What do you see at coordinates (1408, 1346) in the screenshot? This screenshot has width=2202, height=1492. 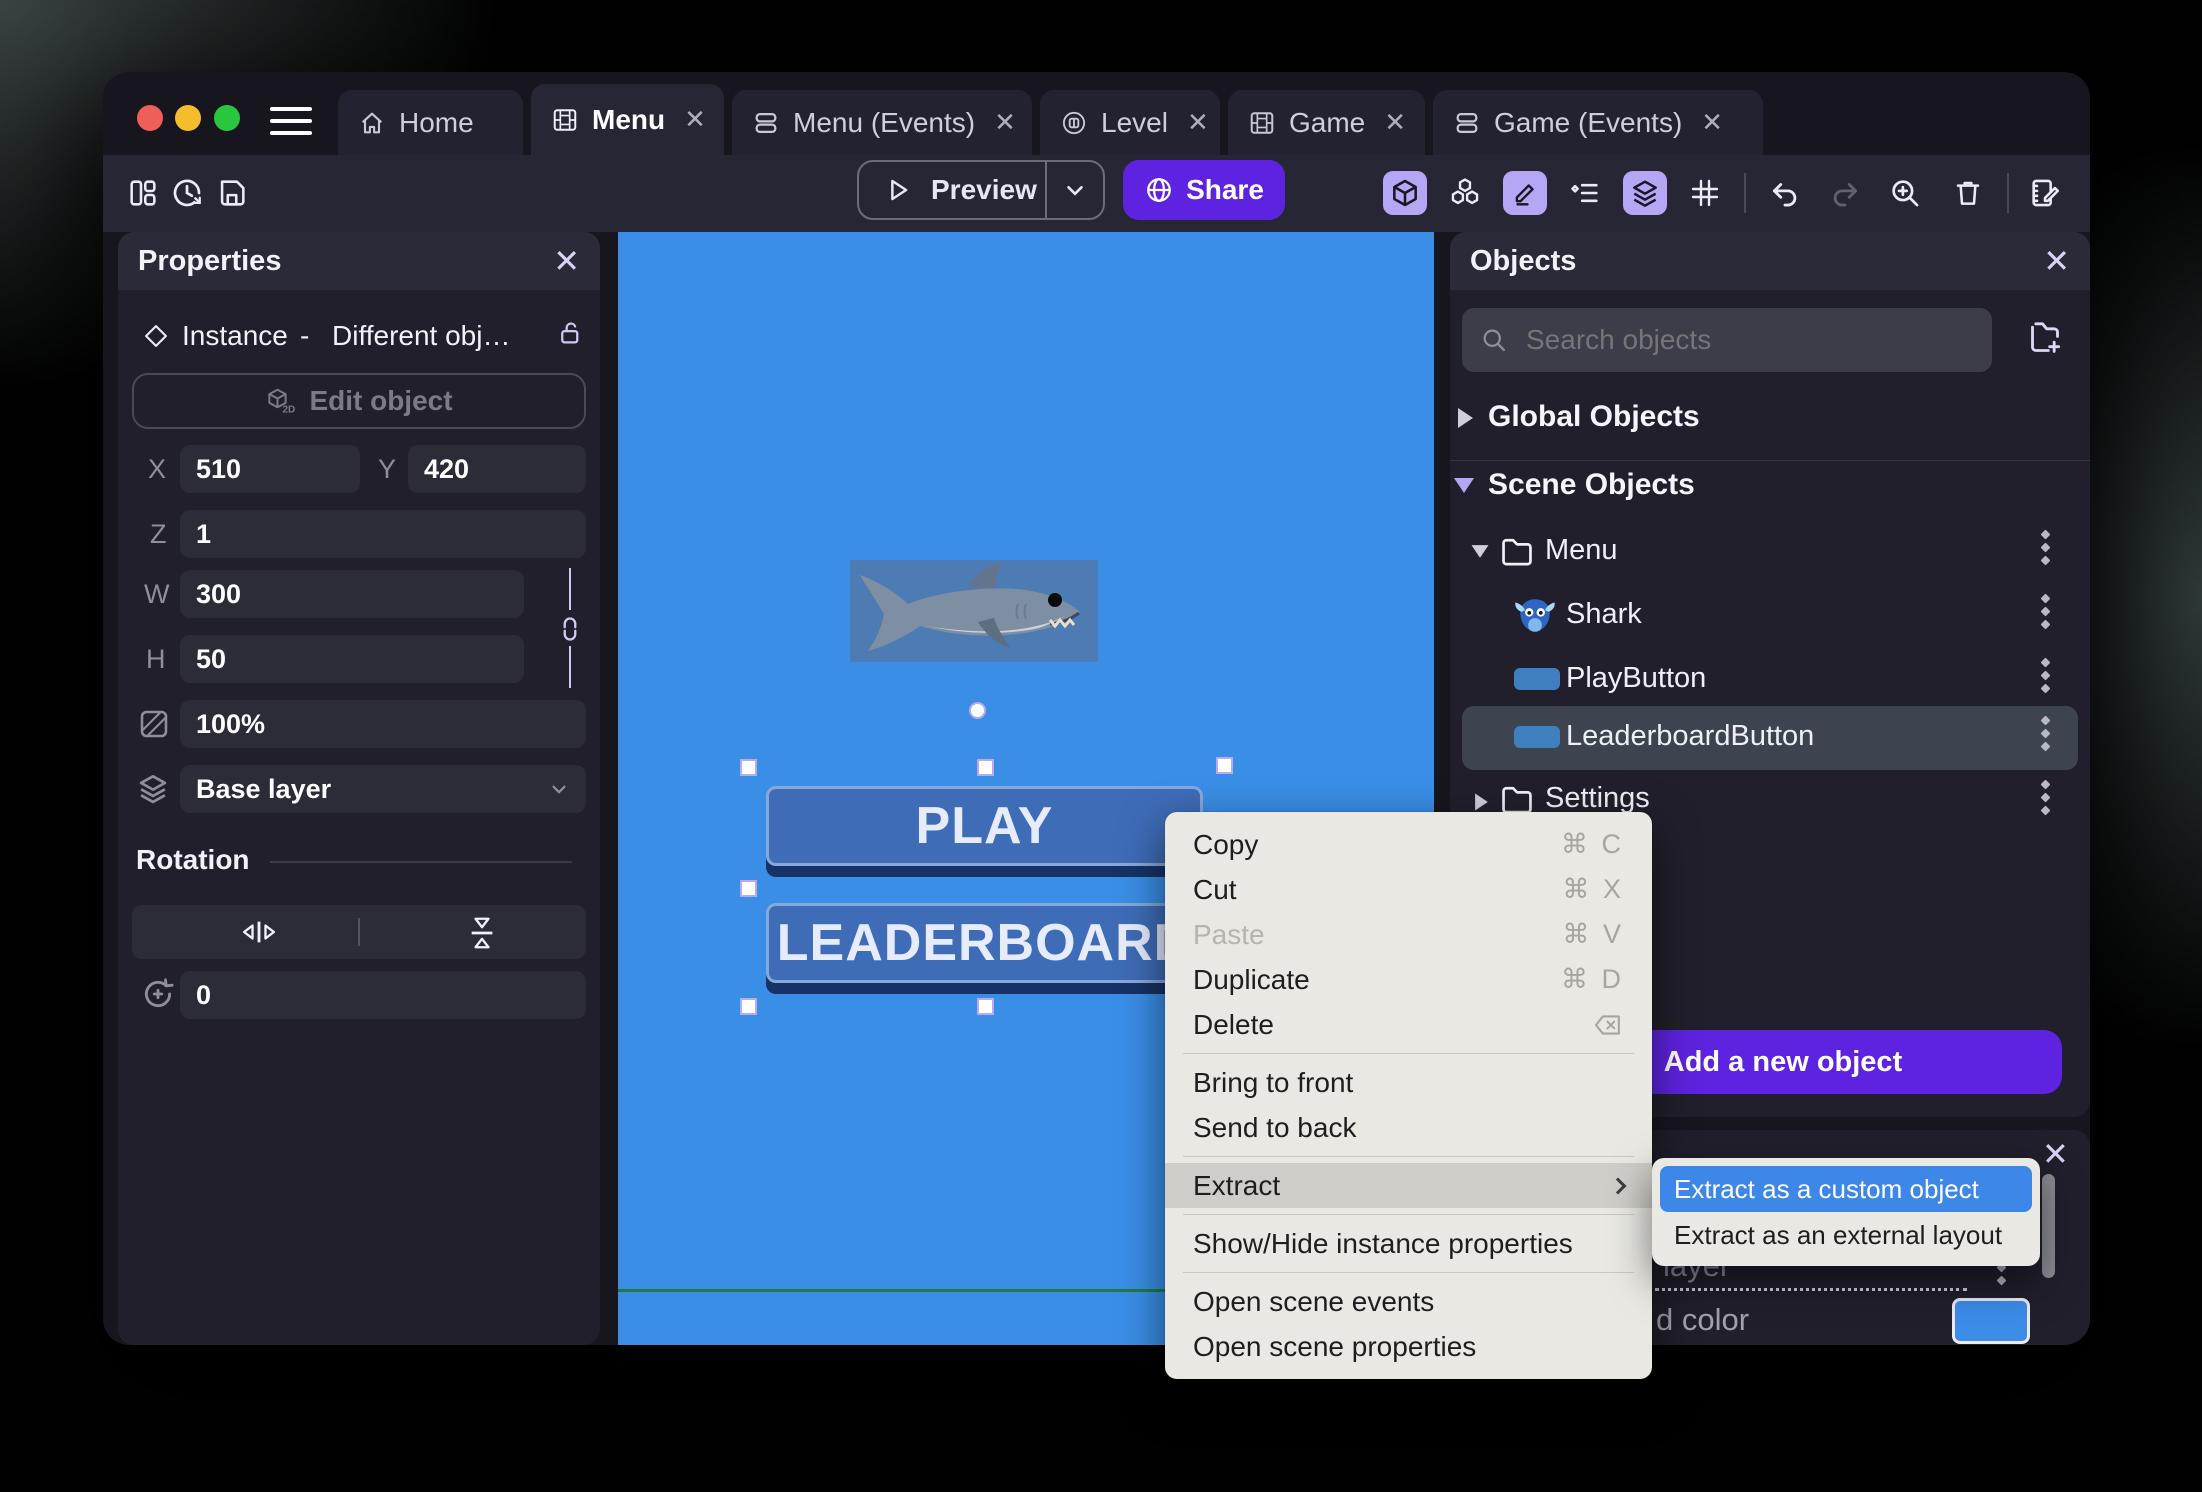 I see `menu-item-open-scene-properties: Open scene properties` at bounding box center [1408, 1346].